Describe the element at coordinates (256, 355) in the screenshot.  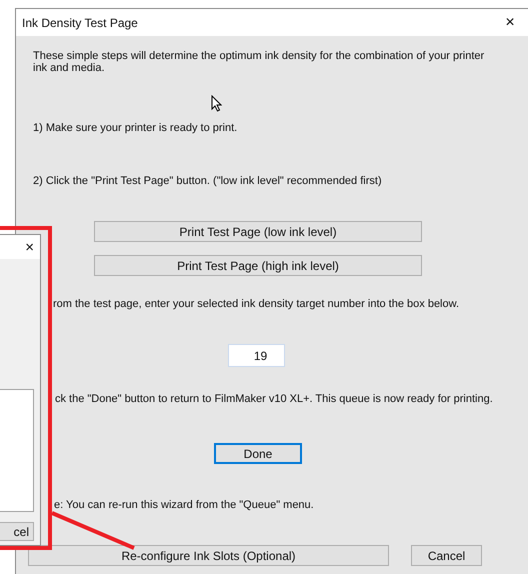
I see `density-input-field: 19` at that location.